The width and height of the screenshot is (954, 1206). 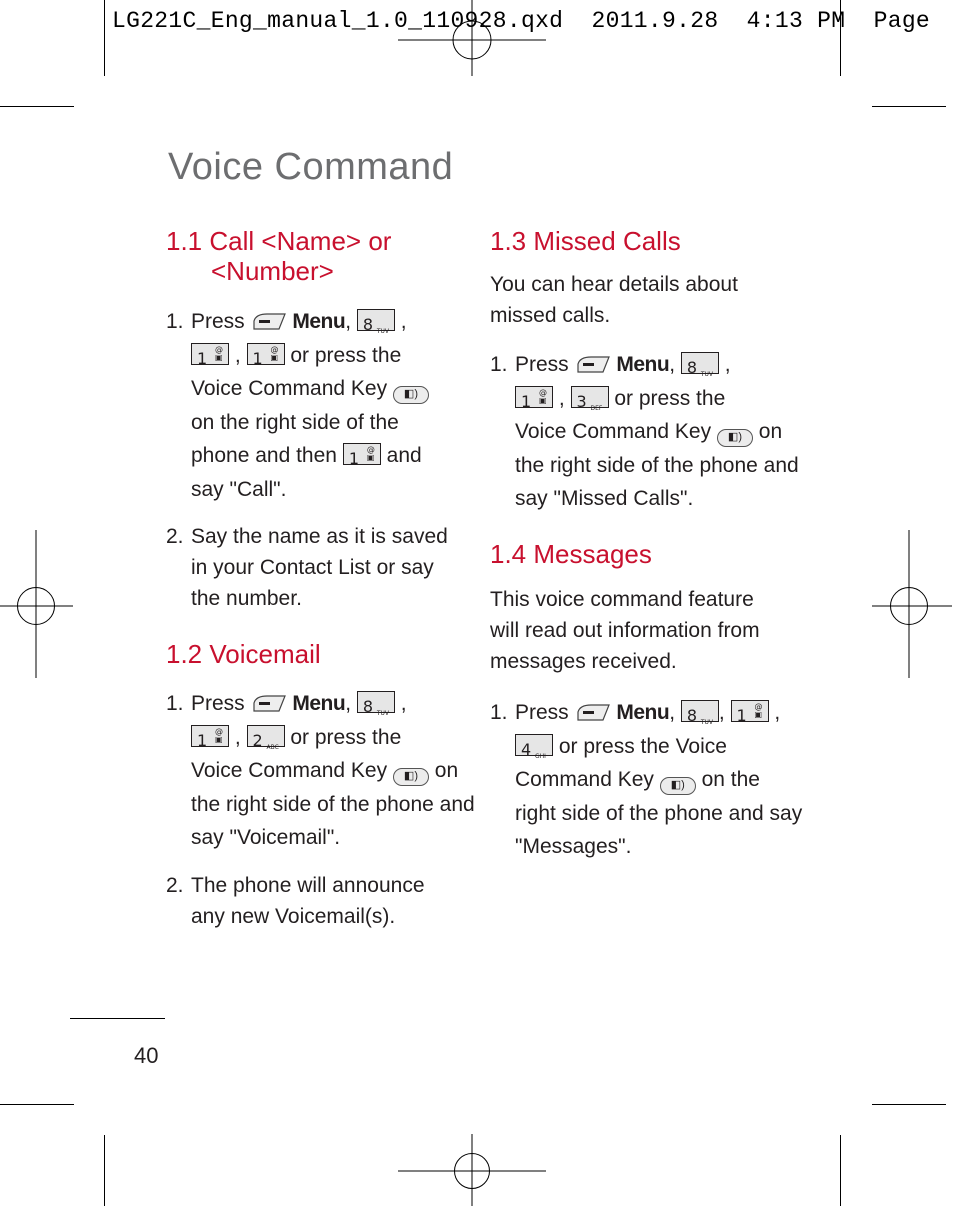 I want to click on section-heading-messages: 1.4 Messages, so click(x=571, y=554).